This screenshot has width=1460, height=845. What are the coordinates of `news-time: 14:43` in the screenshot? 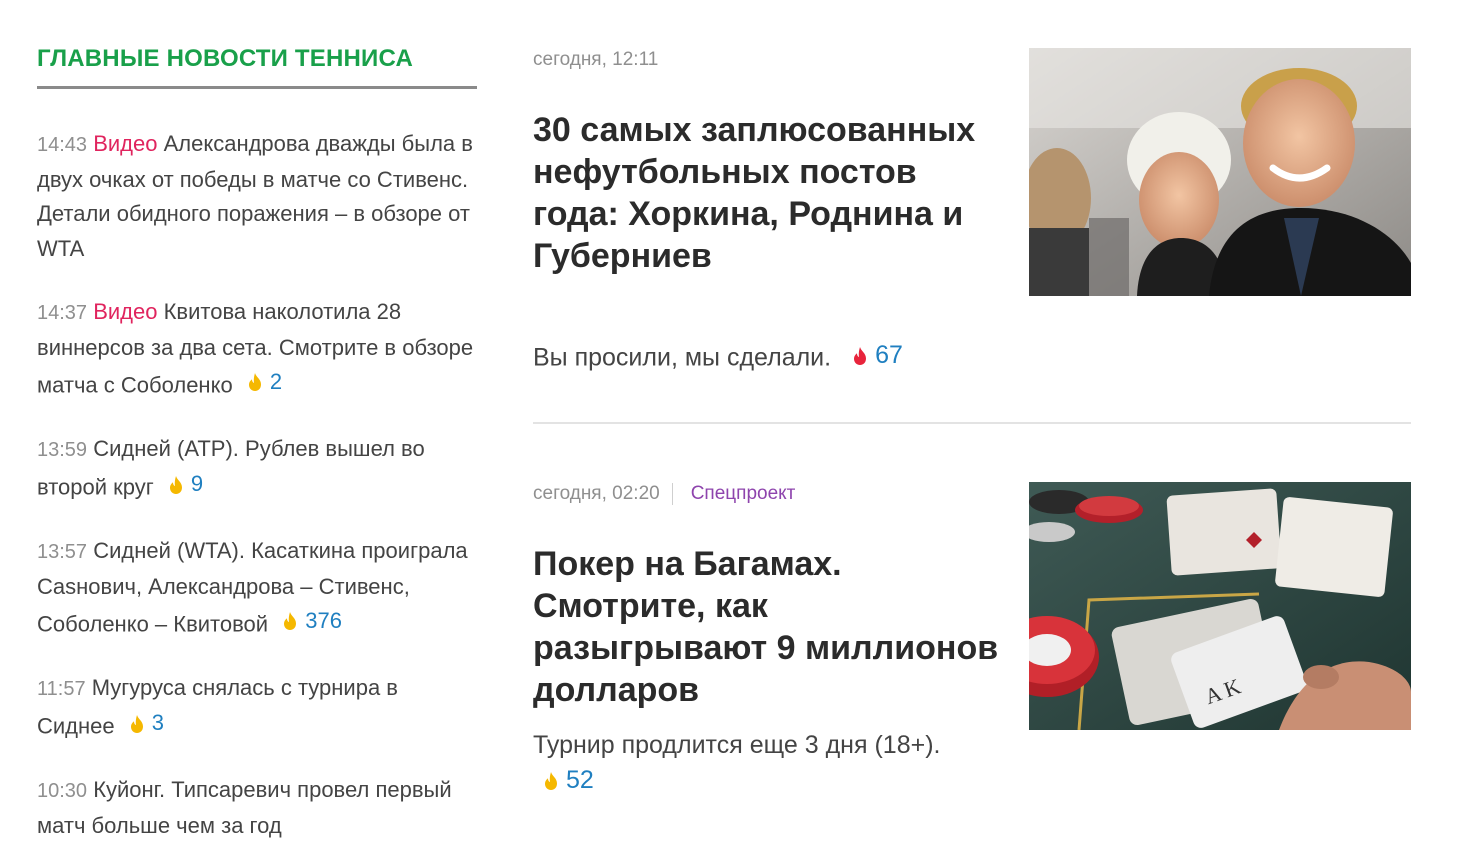 It's located at (62, 145).